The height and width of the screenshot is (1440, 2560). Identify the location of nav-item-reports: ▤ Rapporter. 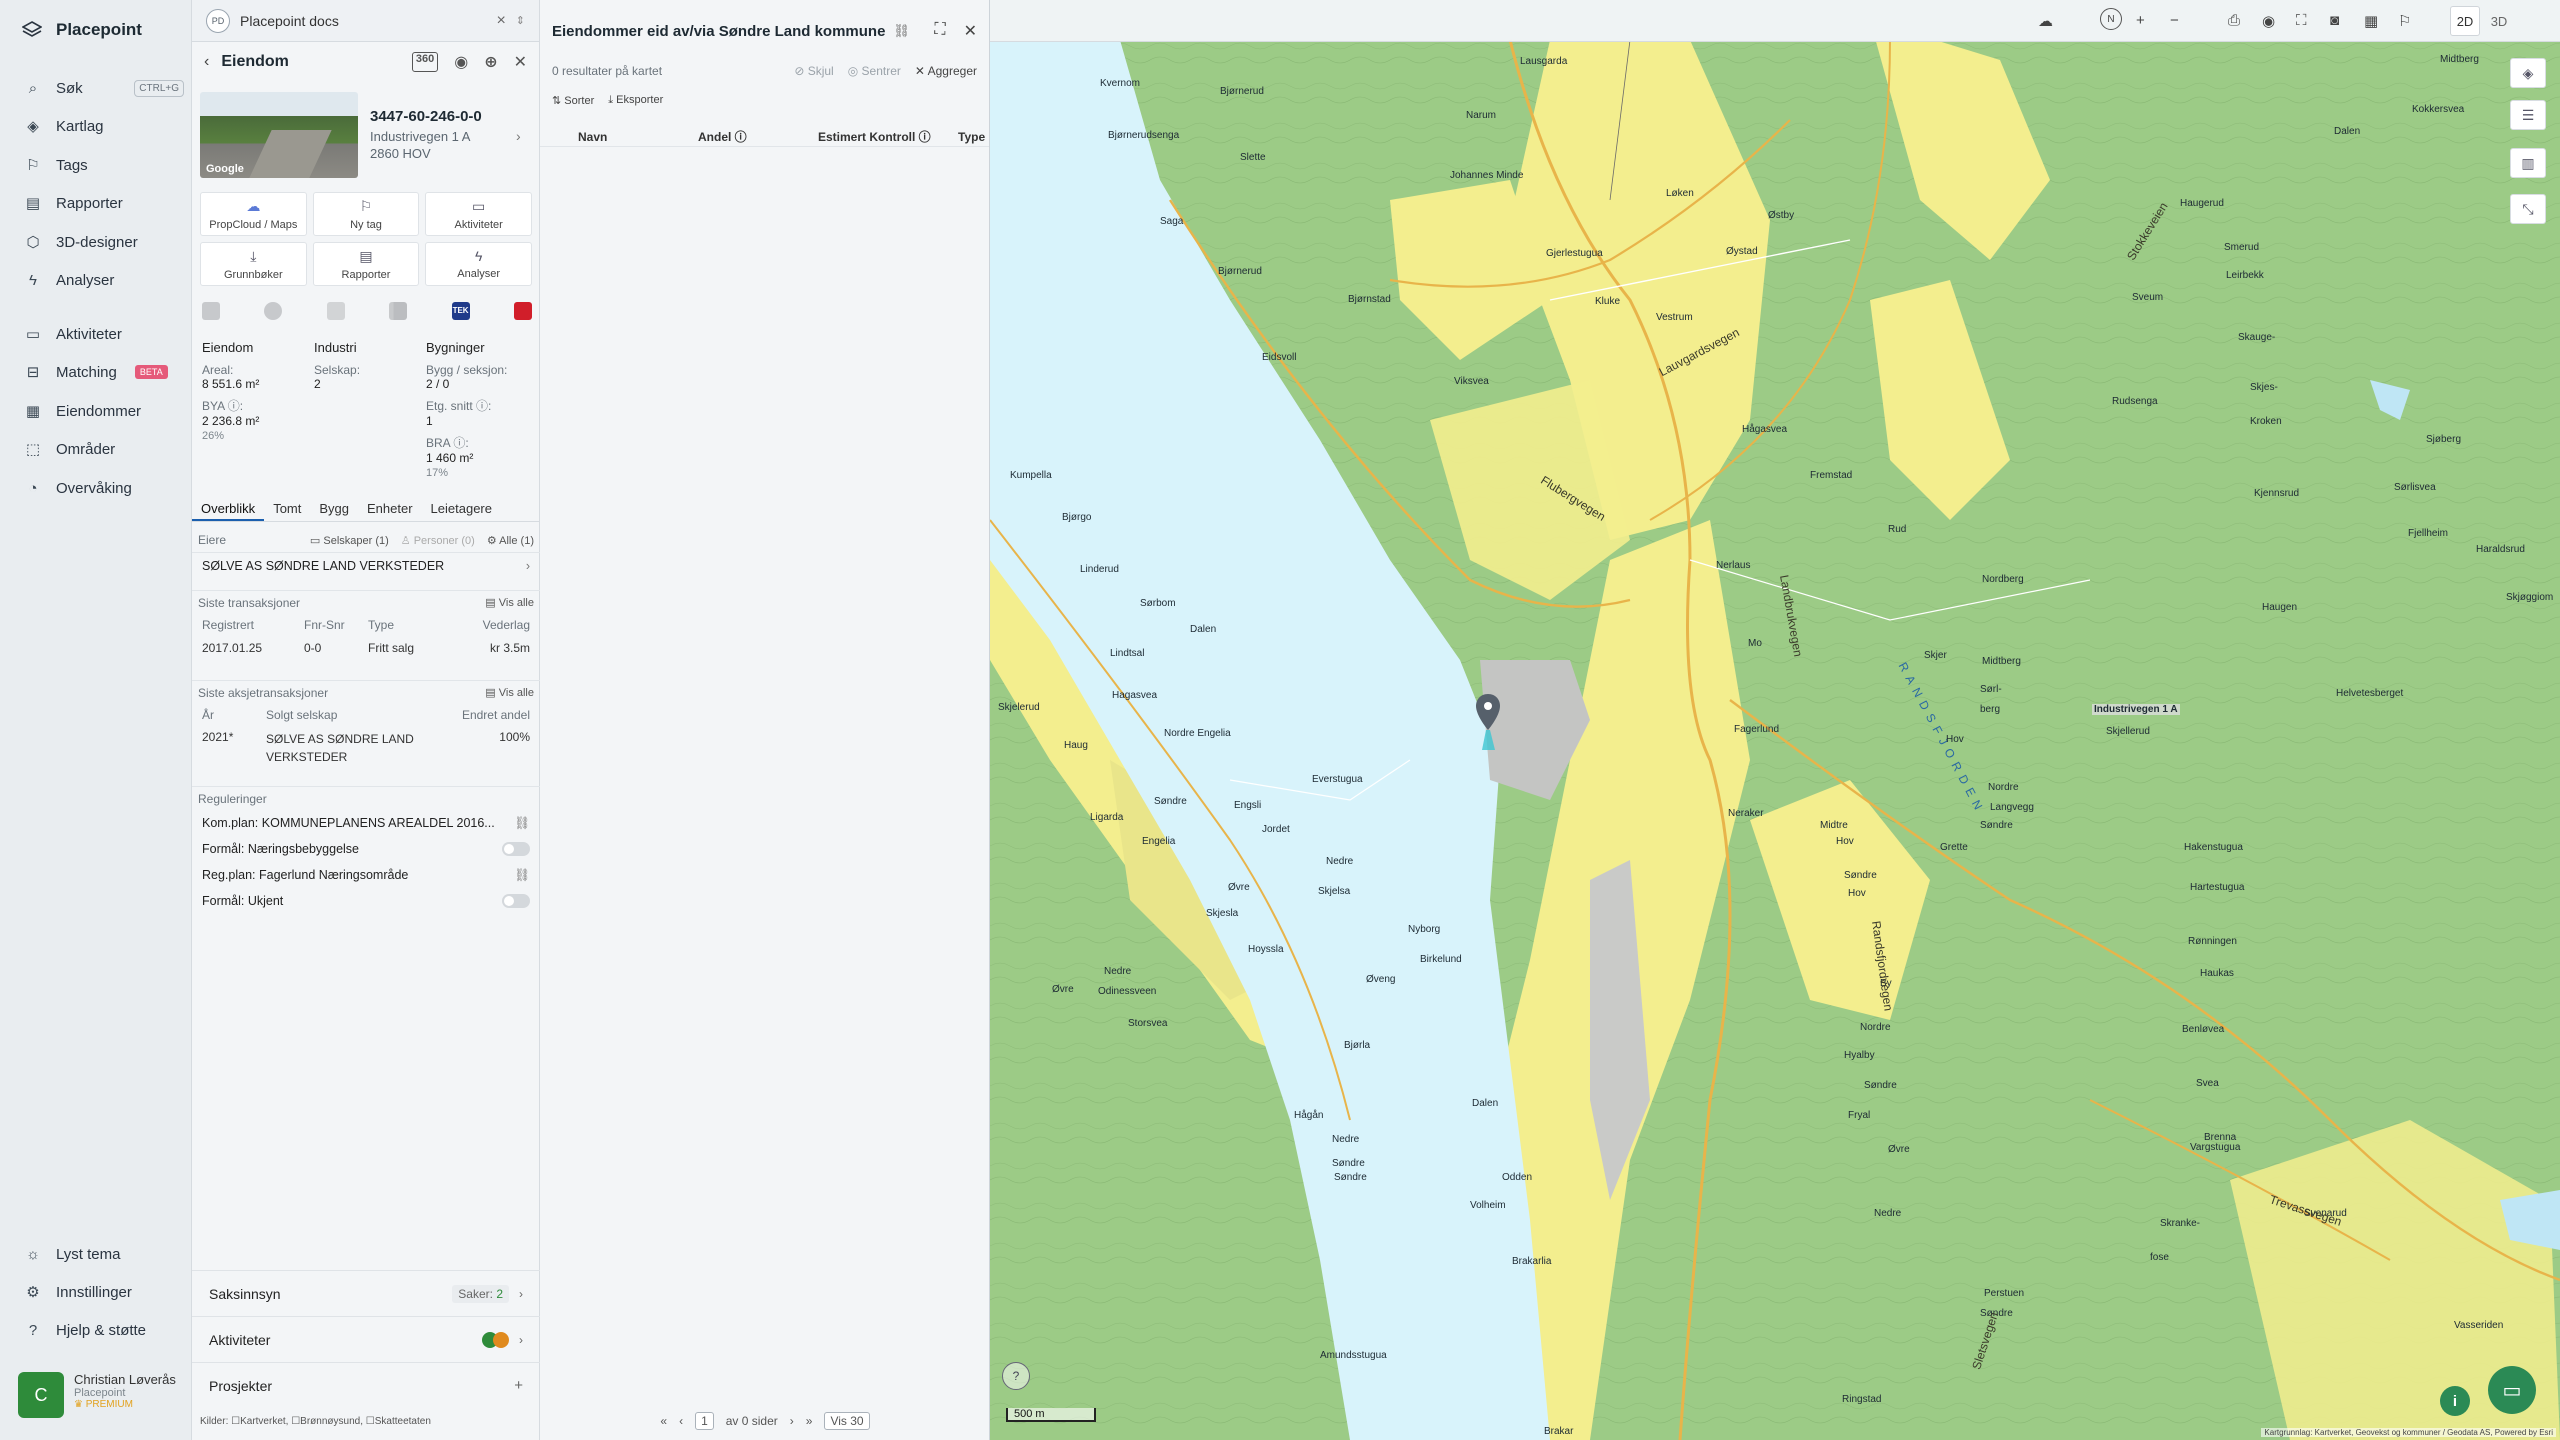
(104, 203).